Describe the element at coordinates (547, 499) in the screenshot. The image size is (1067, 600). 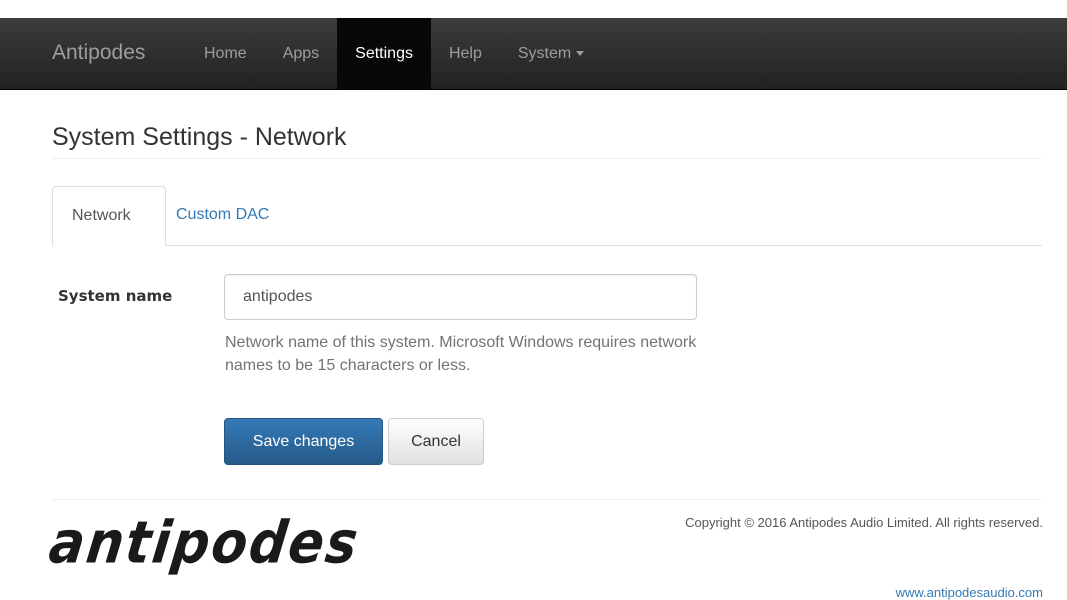
I see `footer-divider` at that location.